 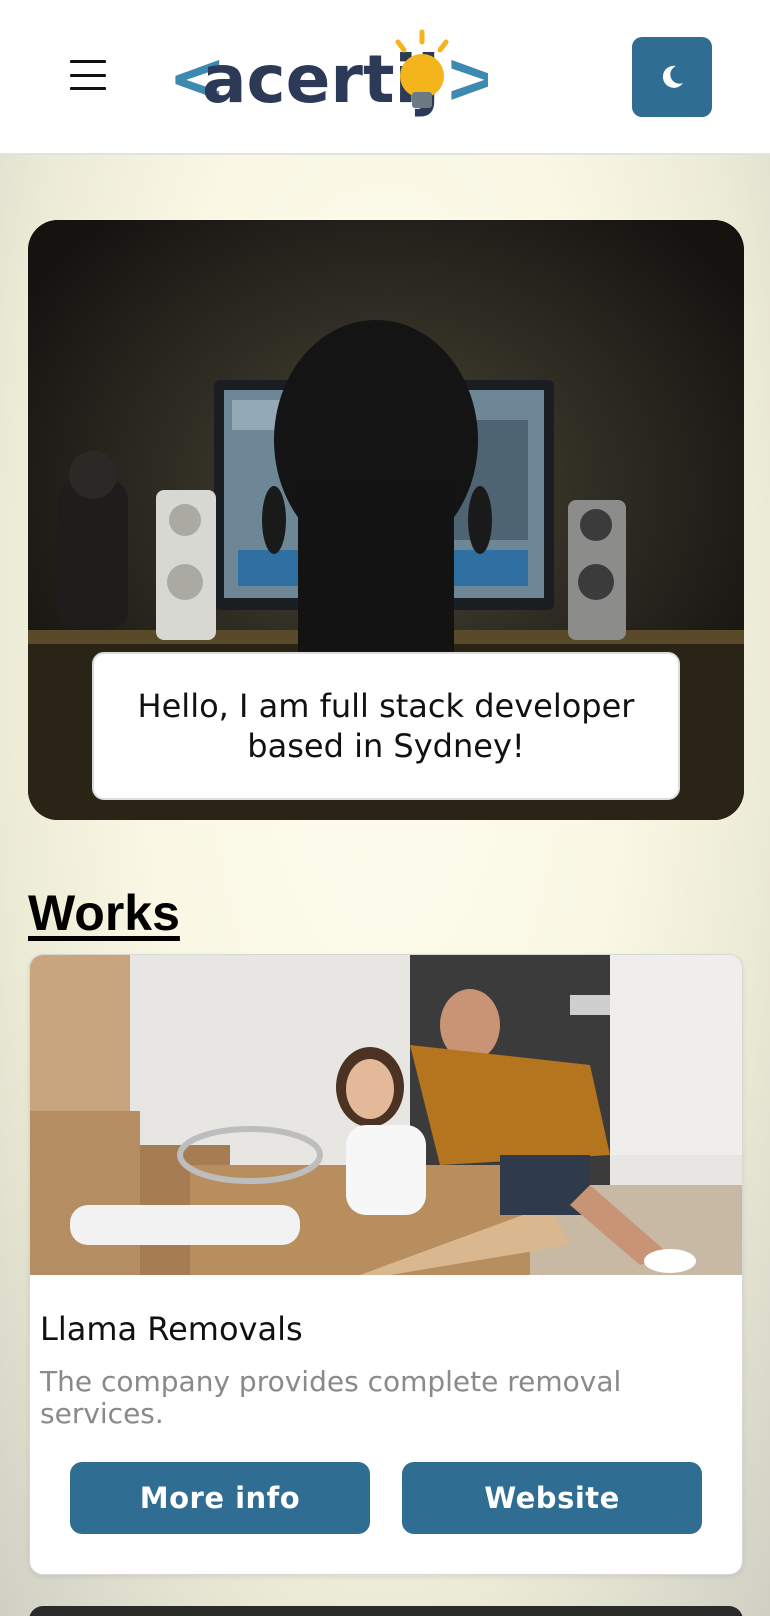 I want to click on hamburger-menu-icon, so click(x=88, y=75).